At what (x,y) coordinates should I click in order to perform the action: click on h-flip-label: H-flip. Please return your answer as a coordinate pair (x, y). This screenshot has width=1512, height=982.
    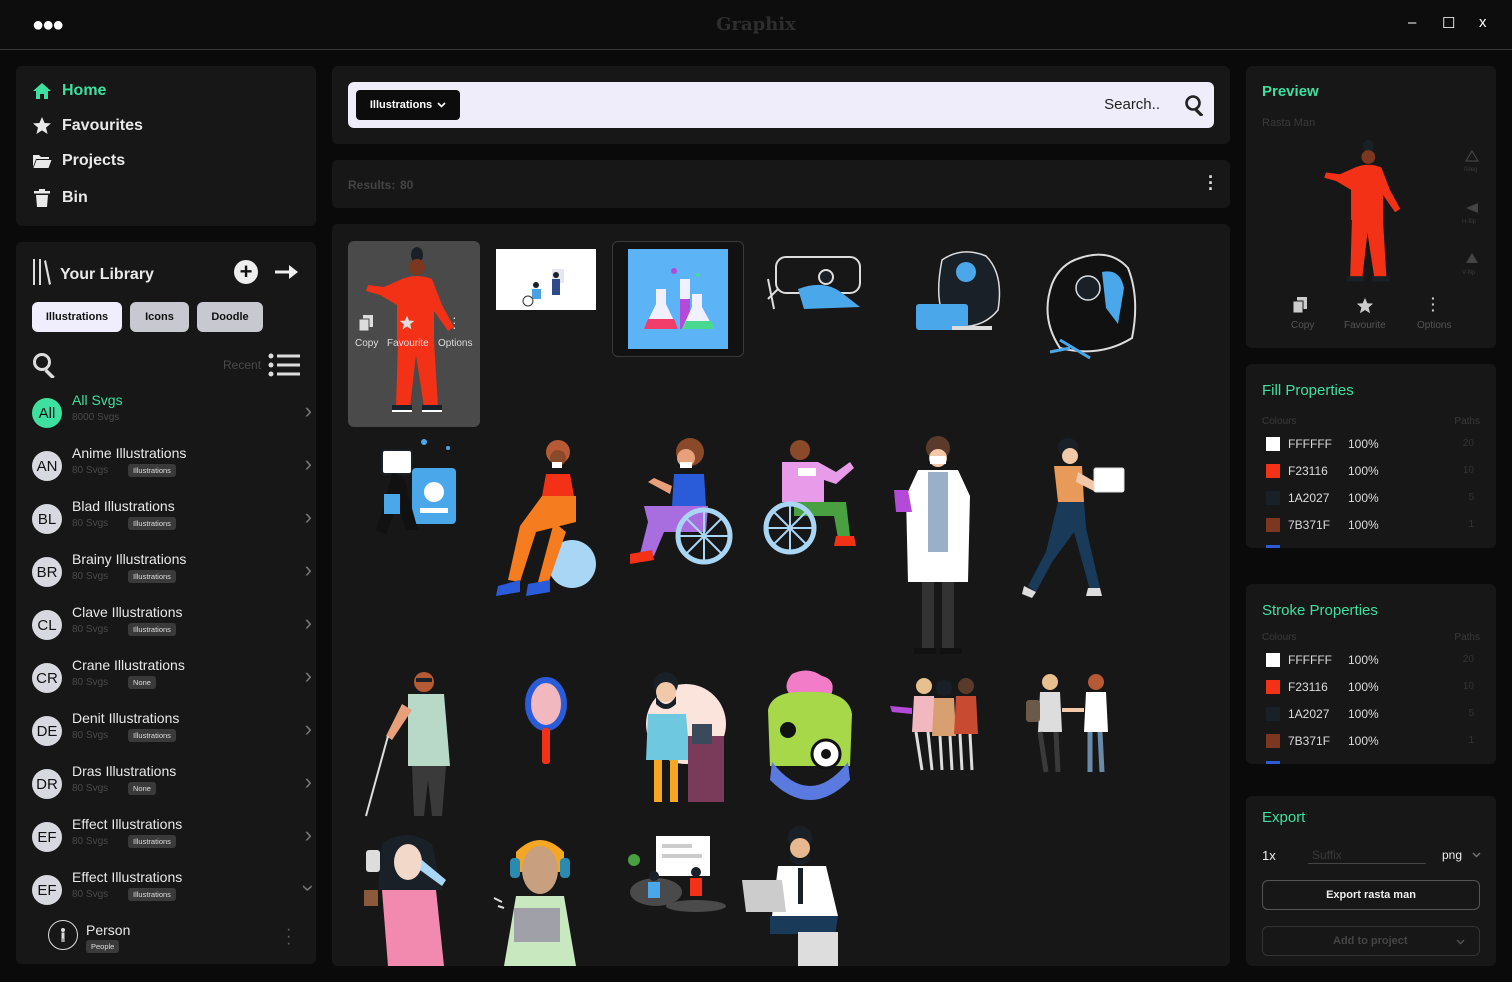
    Looking at the image, I should click on (1469, 222).